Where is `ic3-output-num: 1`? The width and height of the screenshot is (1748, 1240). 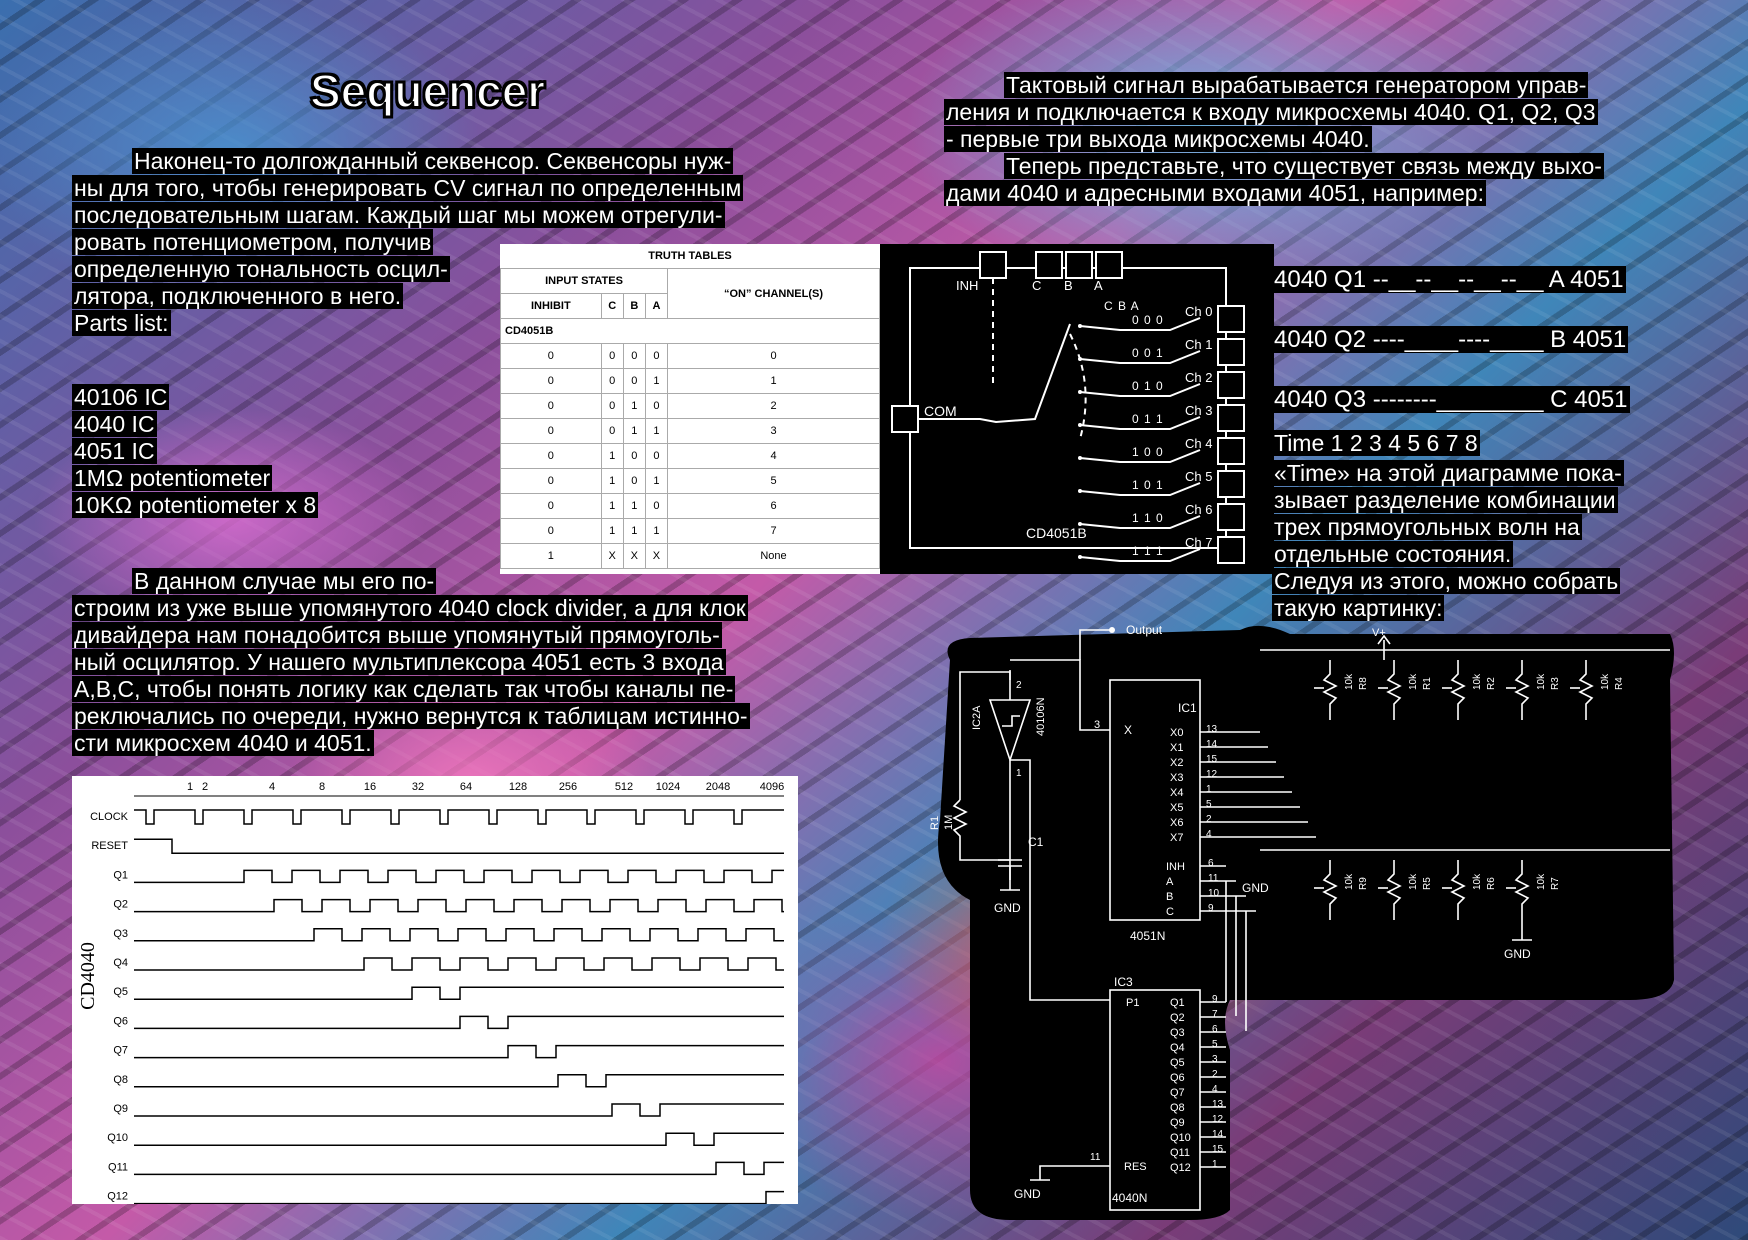 ic3-output-num: 1 is located at coordinates (1215, 1164).